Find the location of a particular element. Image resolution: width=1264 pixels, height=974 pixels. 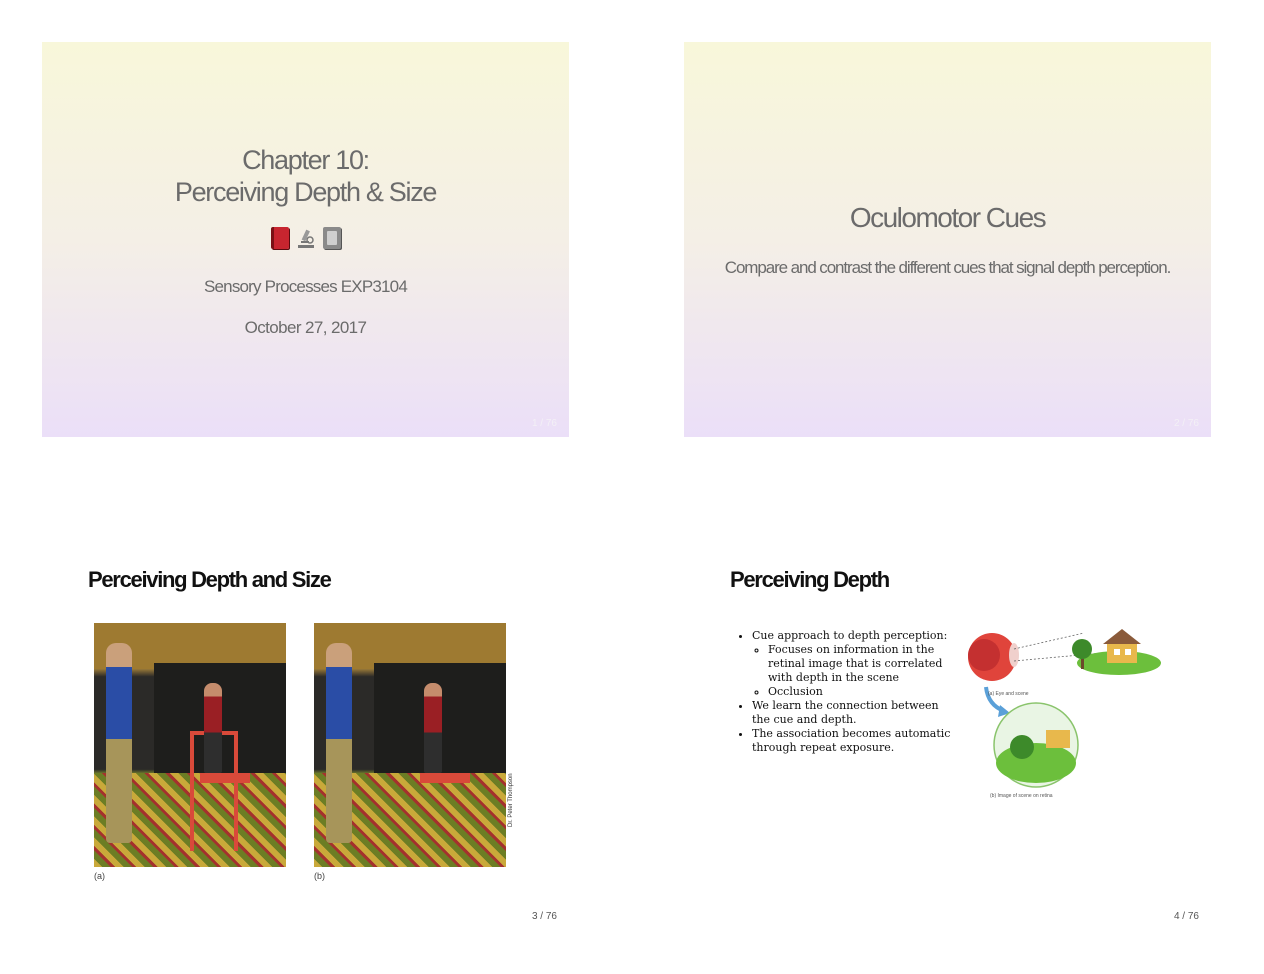

figure-caption-a: (a) Eye and scene is located at coordinates (1008, 694).